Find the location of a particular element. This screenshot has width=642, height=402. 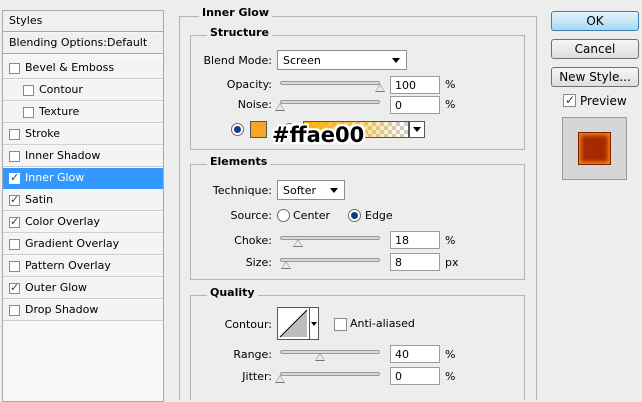

radio-dot-icon is located at coordinates (354, 215).